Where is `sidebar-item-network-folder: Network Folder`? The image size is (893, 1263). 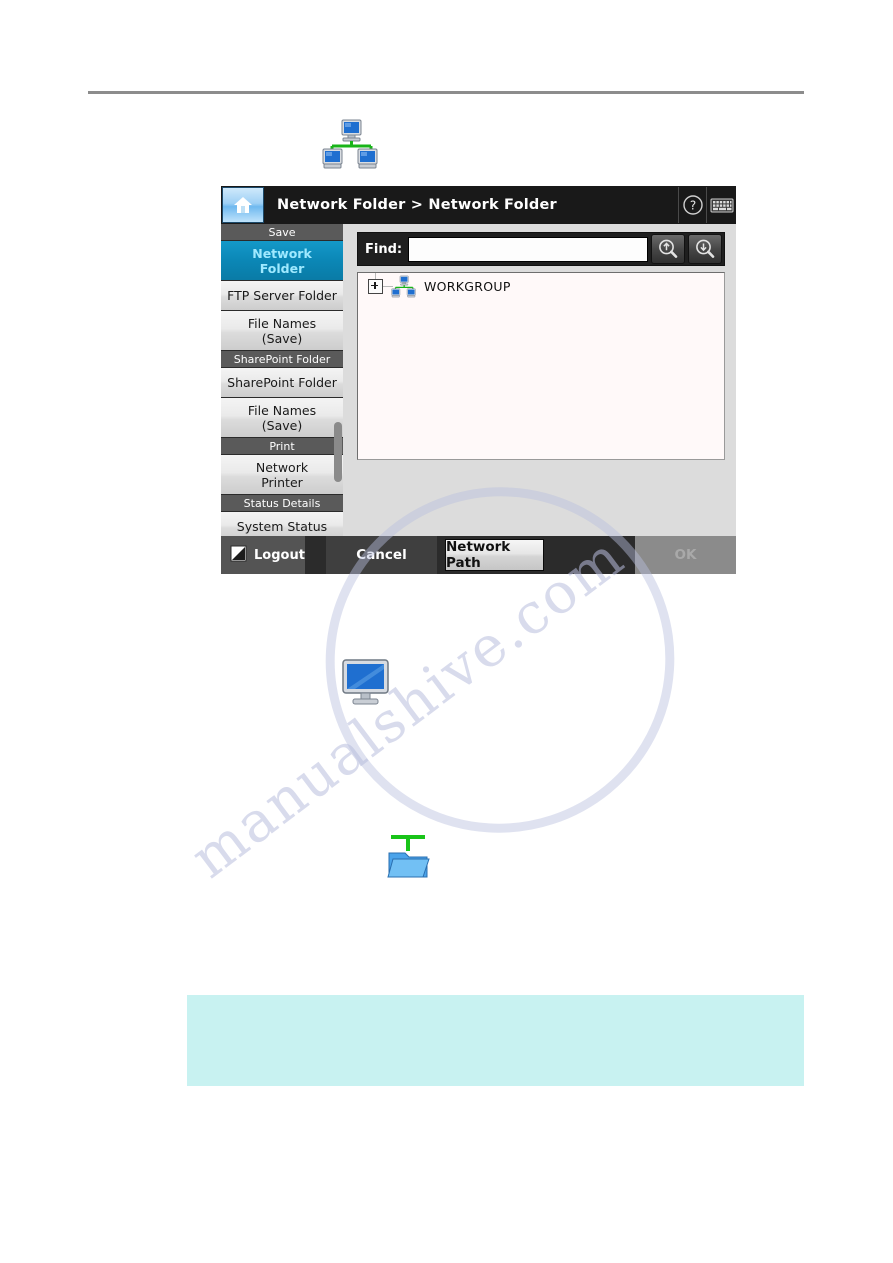 sidebar-item-network-folder: Network Folder is located at coordinates (282, 261).